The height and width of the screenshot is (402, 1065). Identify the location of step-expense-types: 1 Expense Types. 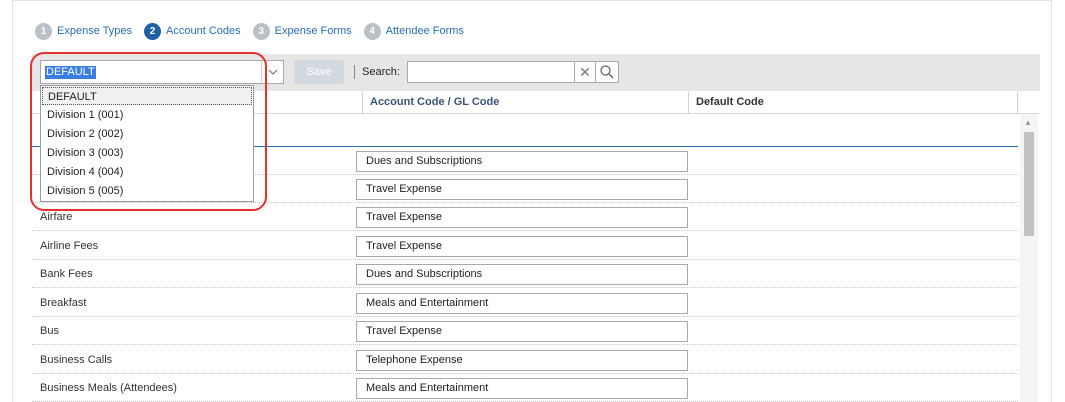
(84, 31).